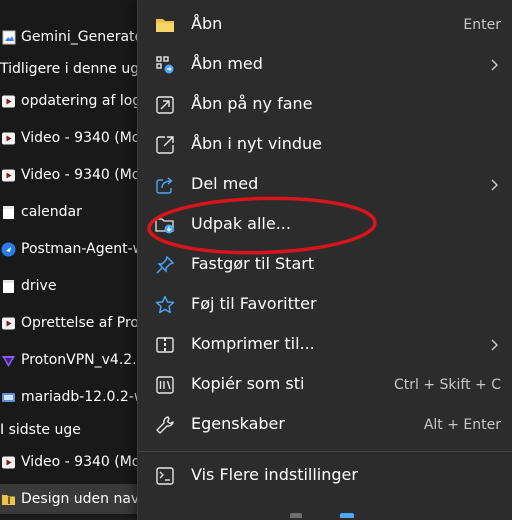  What do you see at coordinates (248, 383) in the screenshot?
I see `menu-item-label: Kopiér som sti` at bounding box center [248, 383].